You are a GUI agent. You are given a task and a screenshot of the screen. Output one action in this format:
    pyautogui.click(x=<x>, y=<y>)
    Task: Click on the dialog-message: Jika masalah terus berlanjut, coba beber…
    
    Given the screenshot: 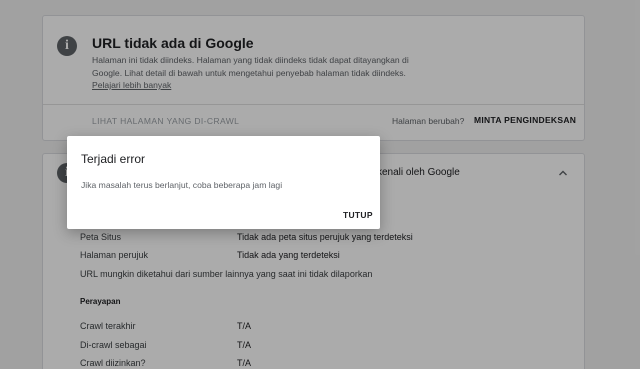 What is the action you would take?
    pyautogui.click(x=182, y=185)
    